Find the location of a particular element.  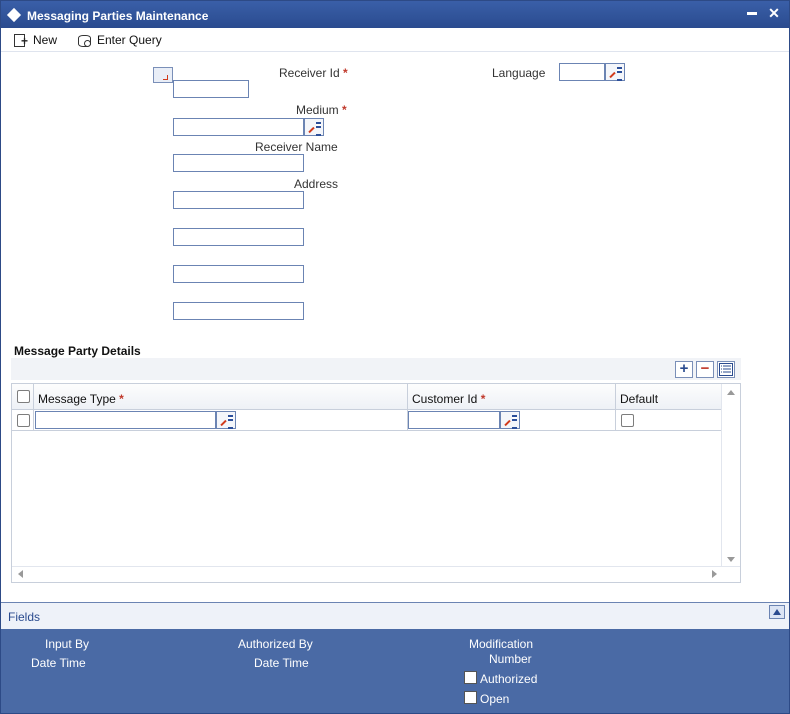

title-bar: Messaging Parties Maintenance ▬ ✕ is located at coordinates (395, 14).